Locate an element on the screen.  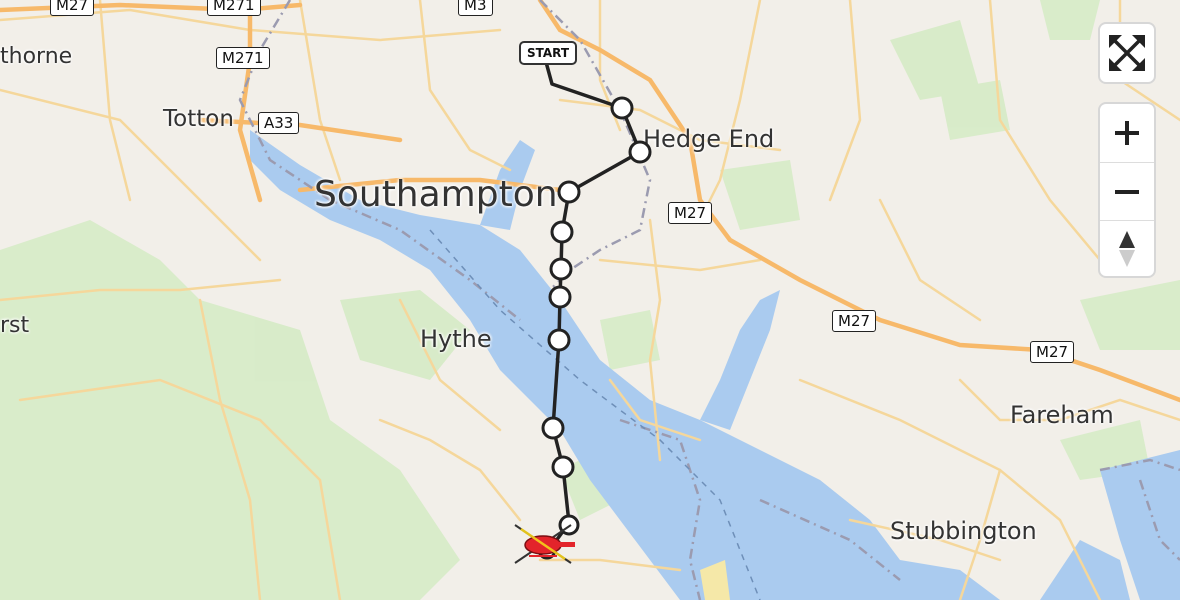
route-start-label: START is located at coordinates (548, 53).